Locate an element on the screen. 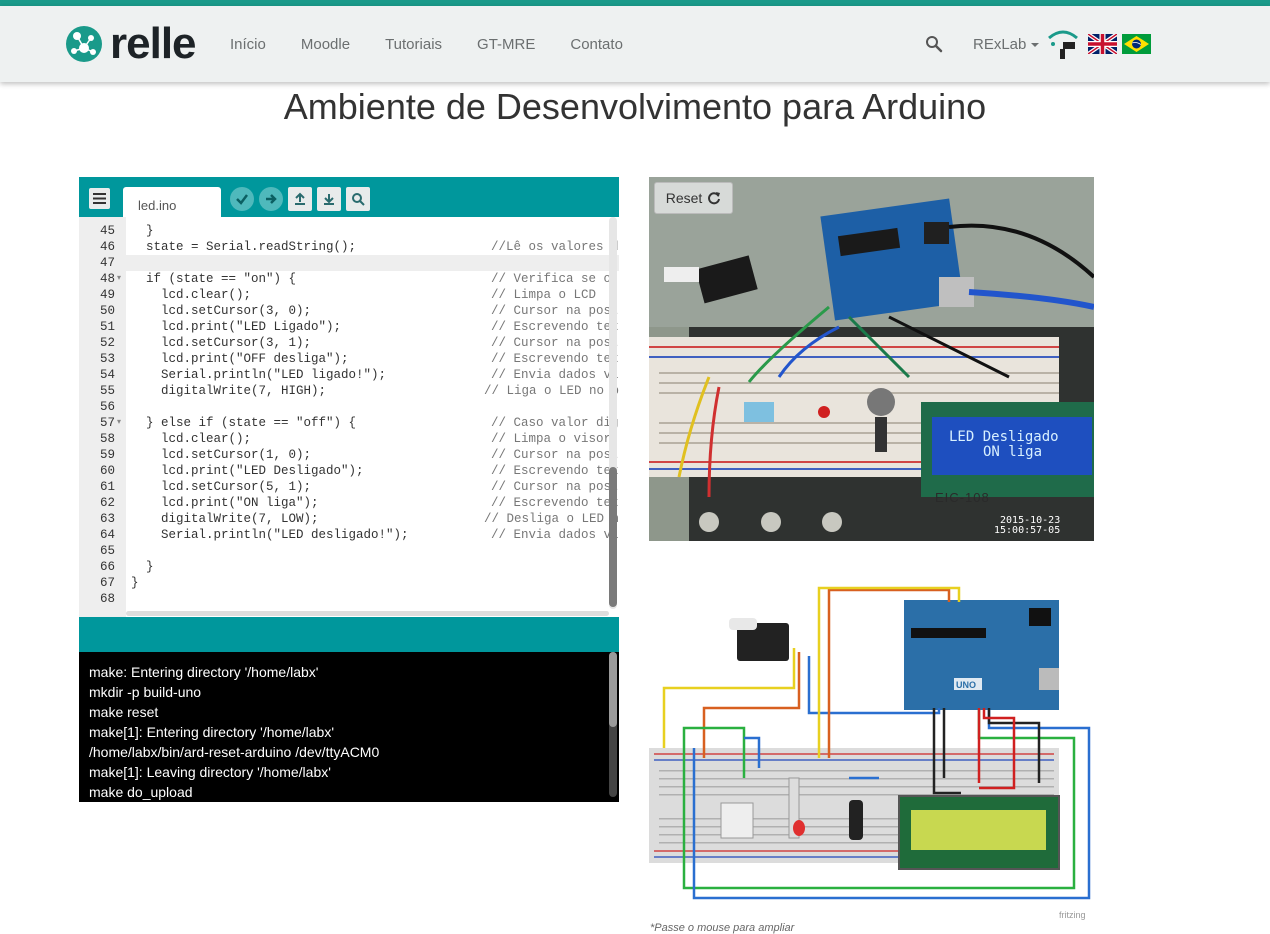 This screenshot has width=1270, height=934. verify-button is located at coordinates (242, 199).